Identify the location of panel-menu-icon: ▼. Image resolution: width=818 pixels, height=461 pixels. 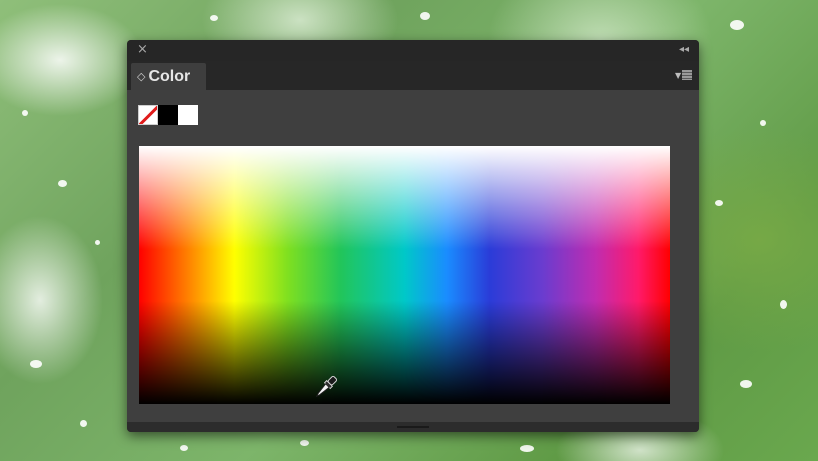
(684, 75).